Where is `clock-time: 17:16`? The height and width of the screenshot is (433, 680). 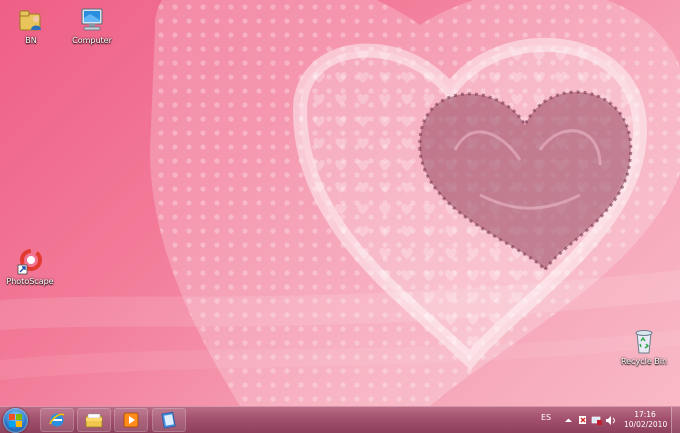
clock-time: 17:16 is located at coordinates (645, 414).